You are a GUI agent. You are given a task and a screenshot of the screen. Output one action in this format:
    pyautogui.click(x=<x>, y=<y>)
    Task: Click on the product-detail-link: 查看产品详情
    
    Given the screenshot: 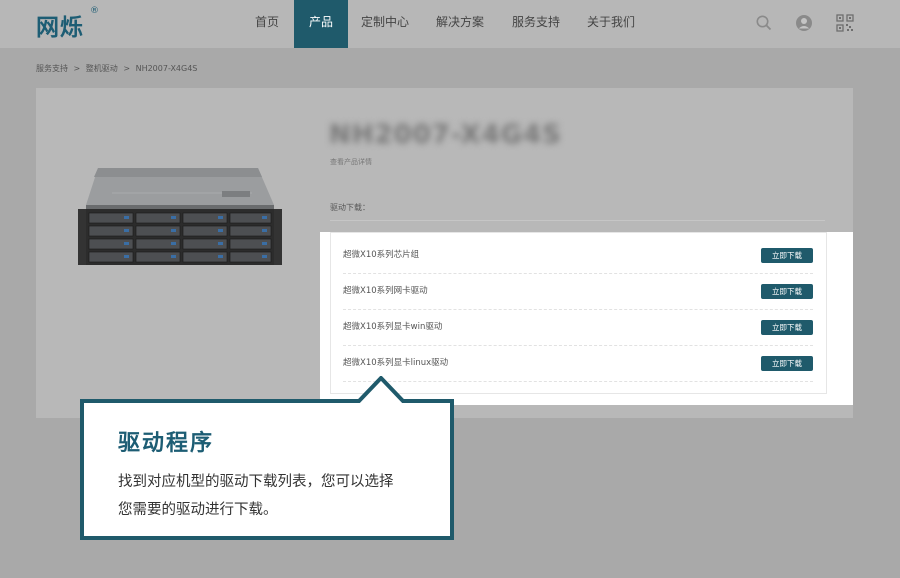 What is the action you would take?
    pyautogui.click(x=351, y=162)
    